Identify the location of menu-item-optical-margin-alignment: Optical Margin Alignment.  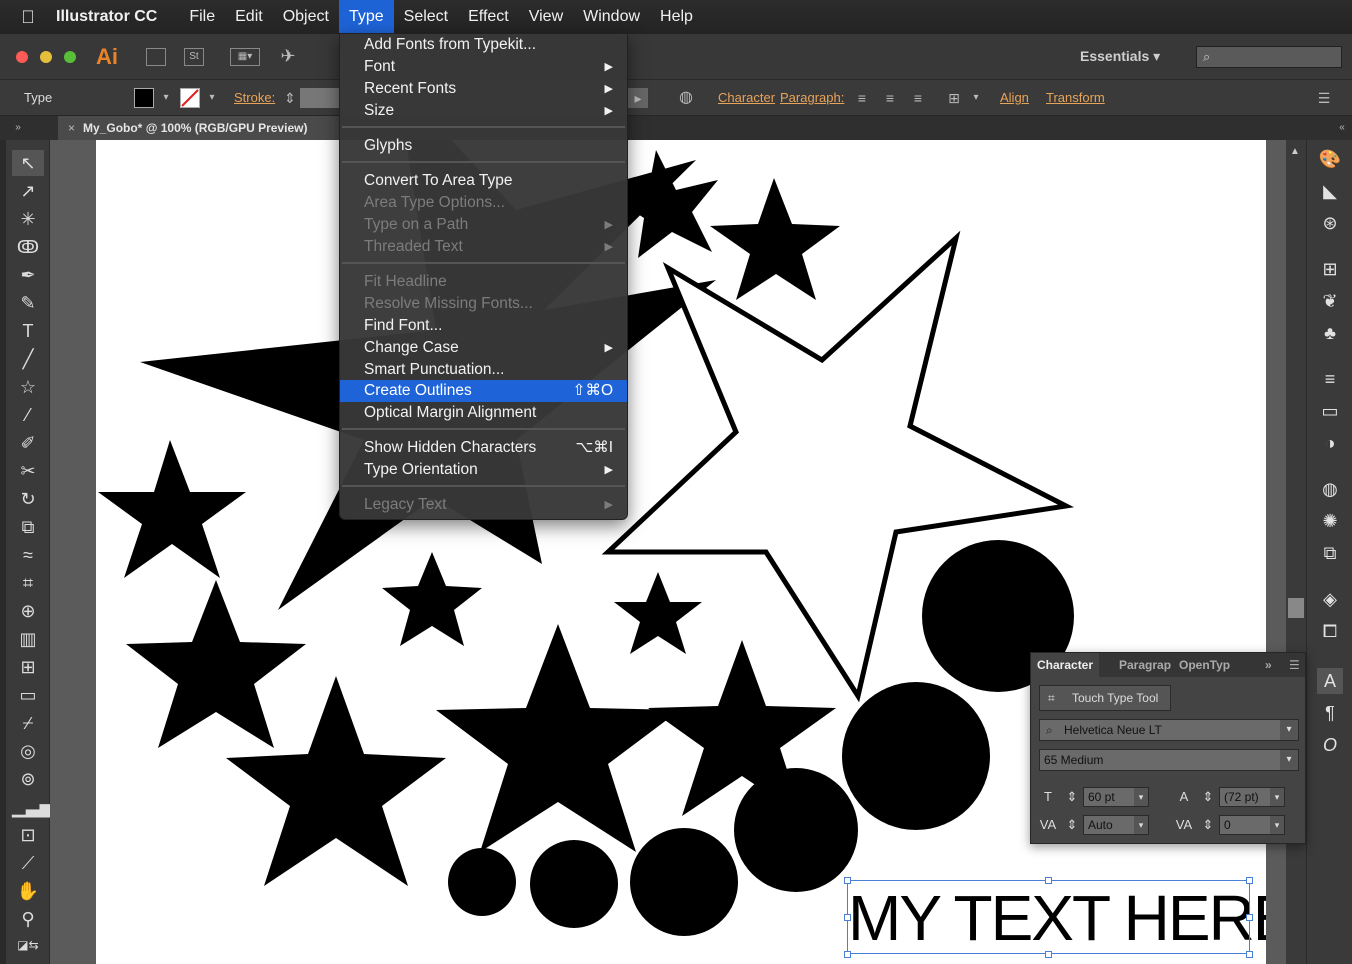
(483, 413).